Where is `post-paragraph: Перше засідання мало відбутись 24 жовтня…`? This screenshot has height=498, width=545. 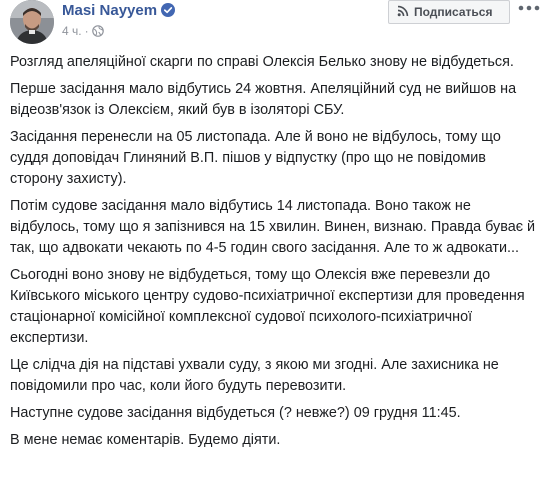
post-paragraph: Перше засідання мало відбутись 24 жовтня… is located at coordinates (263, 99).